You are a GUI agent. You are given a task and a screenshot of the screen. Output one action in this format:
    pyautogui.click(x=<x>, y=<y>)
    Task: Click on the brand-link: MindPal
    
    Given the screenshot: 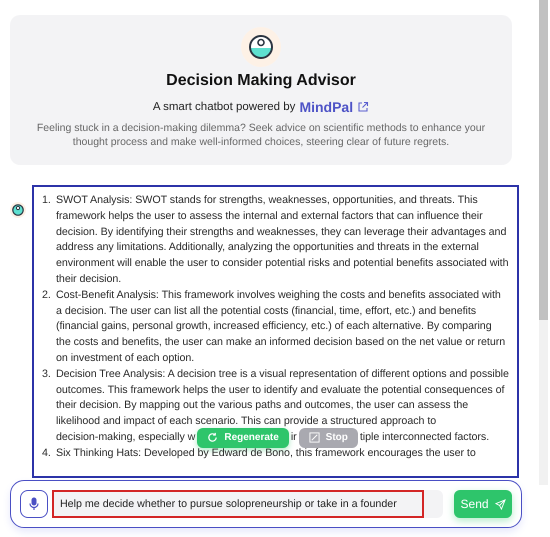 What is the action you would take?
    pyautogui.click(x=326, y=107)
    